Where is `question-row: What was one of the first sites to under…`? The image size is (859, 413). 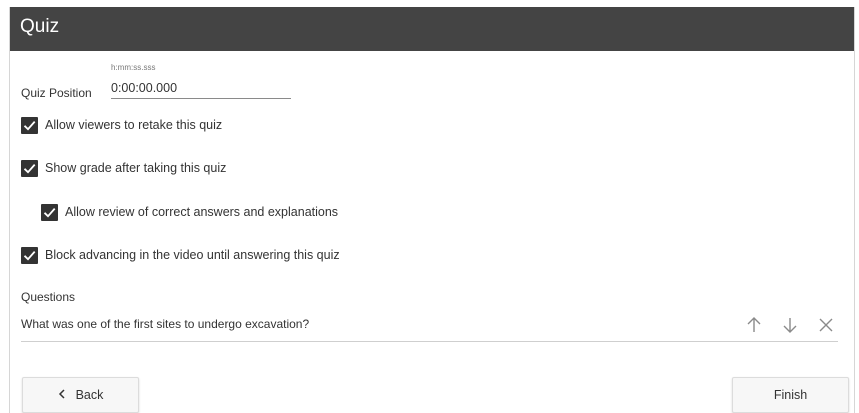
question-row: What was one of the first sites to under… is located at coordinates (429, 325).